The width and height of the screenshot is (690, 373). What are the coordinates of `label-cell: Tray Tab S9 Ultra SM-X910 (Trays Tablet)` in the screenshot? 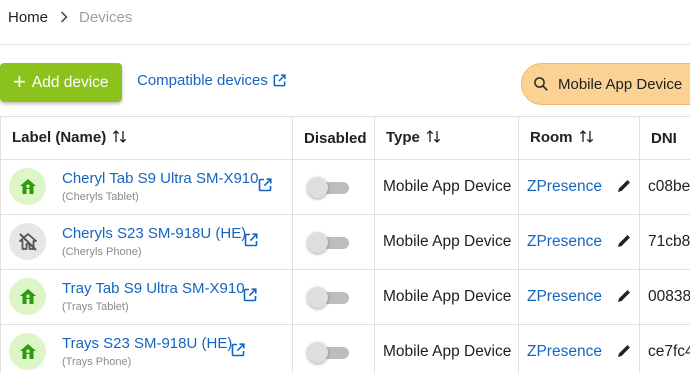 It's located at (146, 297).